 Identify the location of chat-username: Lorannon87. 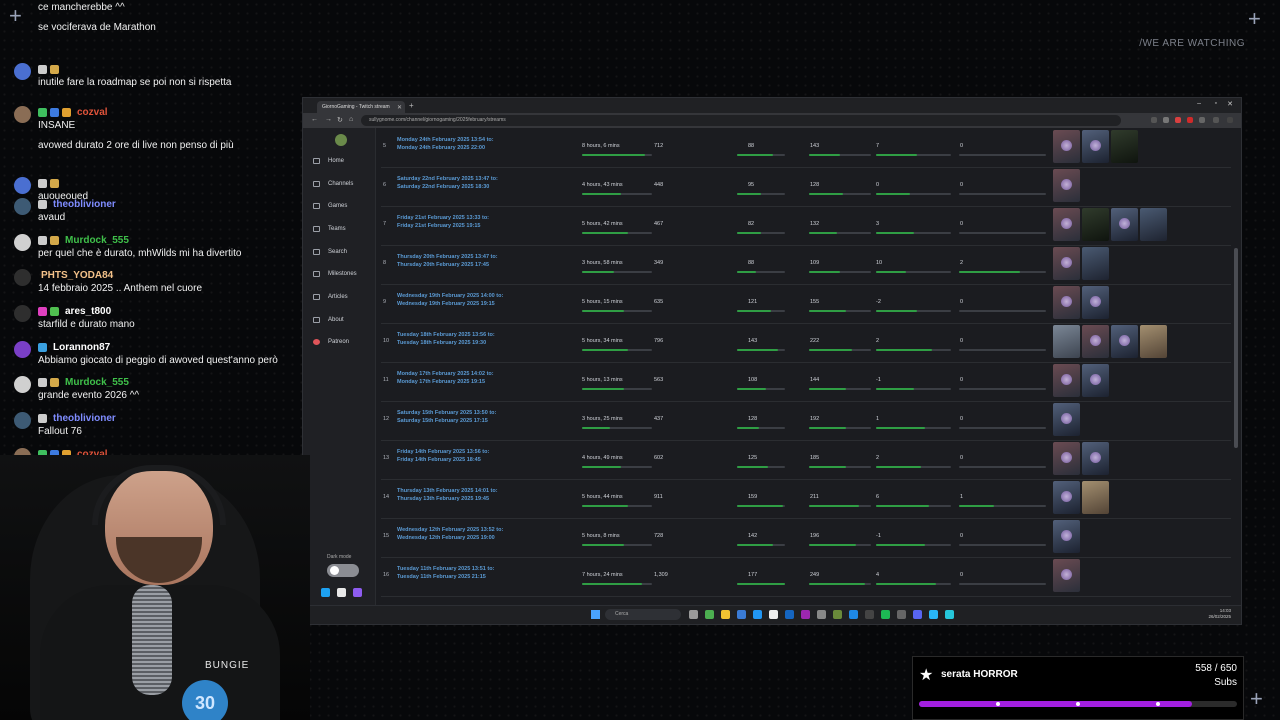
(81, 347).